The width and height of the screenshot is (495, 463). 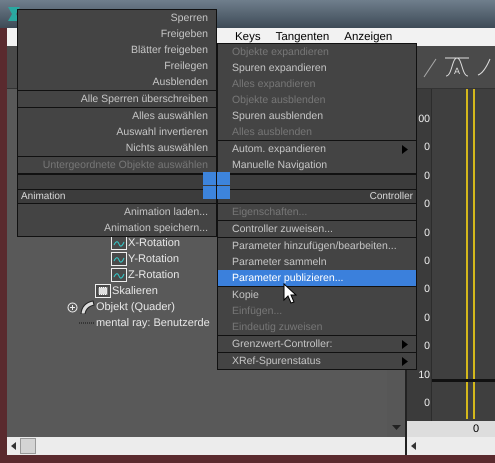 What do you see at coordinates (117, 99) in the screenshot?
I see `menu-item: Alle Sperren überschreiben` at bounding box center [117, 99].